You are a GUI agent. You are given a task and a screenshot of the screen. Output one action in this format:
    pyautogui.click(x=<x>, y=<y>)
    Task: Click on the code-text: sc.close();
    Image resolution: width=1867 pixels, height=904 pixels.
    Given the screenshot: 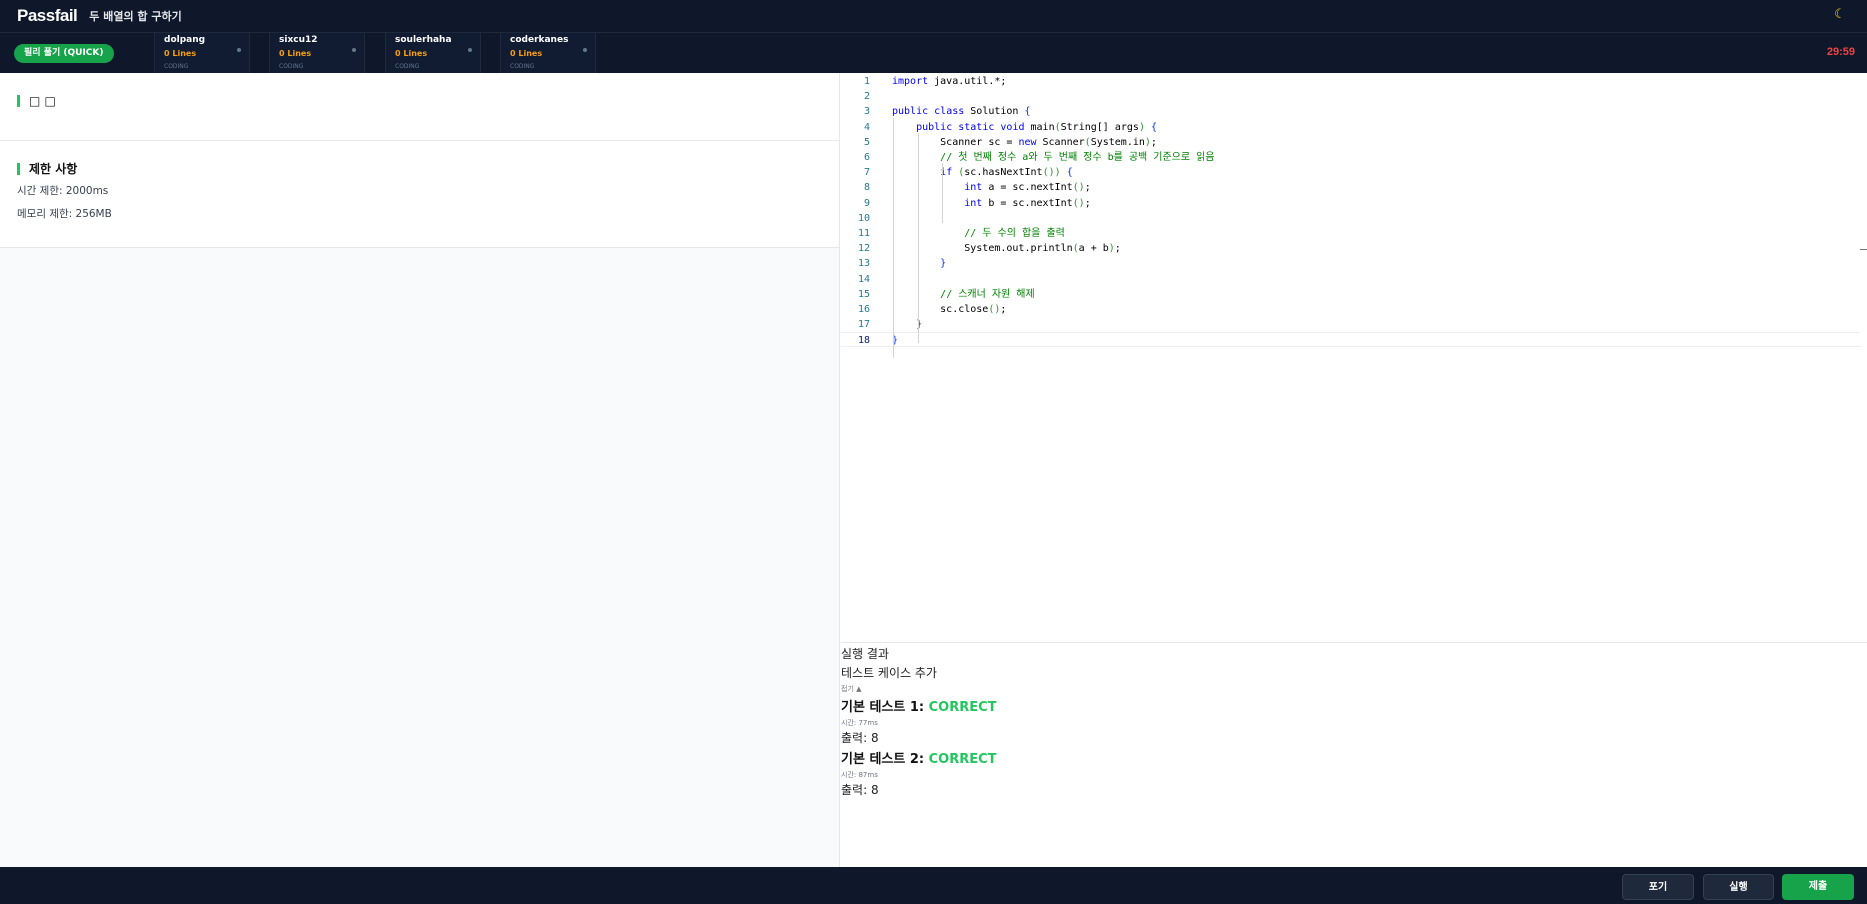 What is the action you would take?
    pyautogui.click(x=949, y=309)
    